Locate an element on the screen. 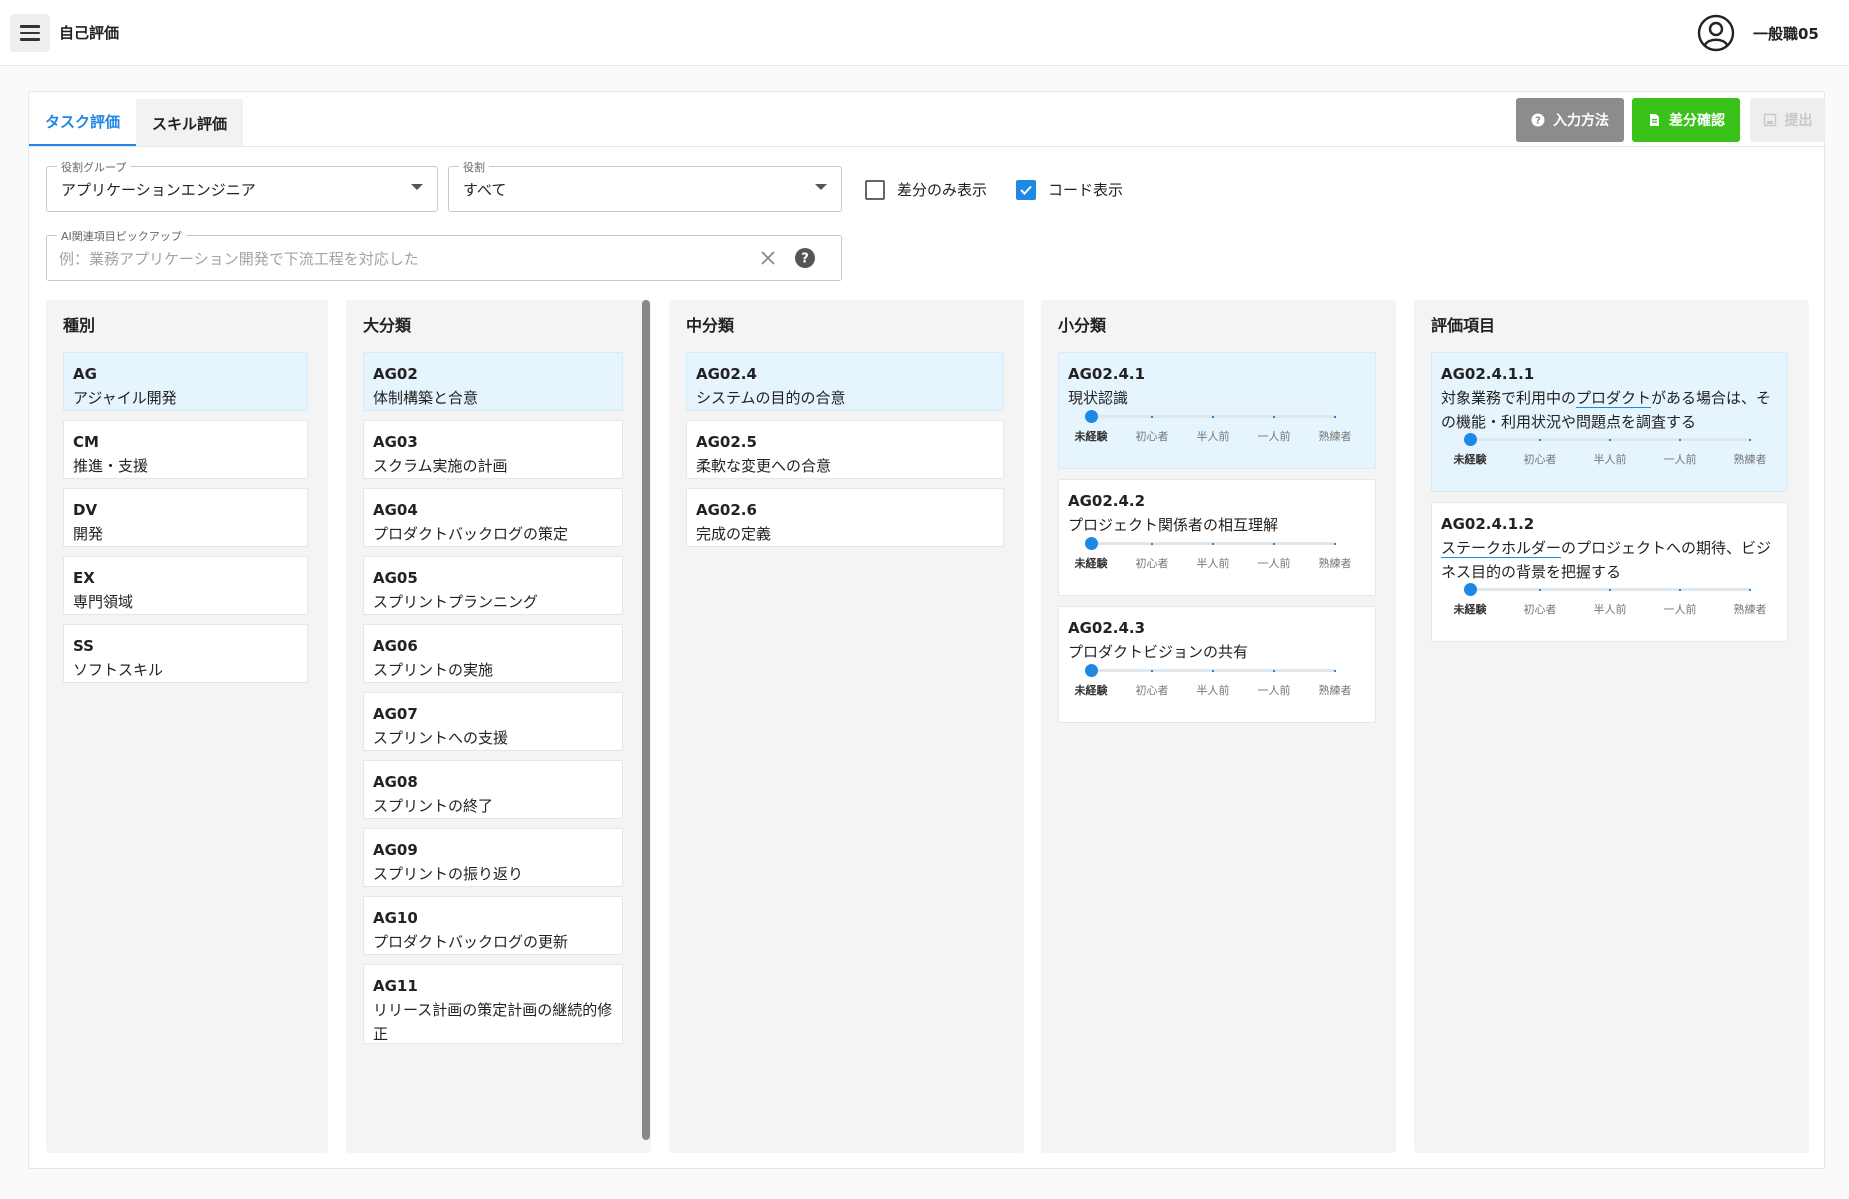 The width and height of the screenshot is (1849, 1199). major-item-ag08: AG08 スプリントの終了 is located at coordinates (493, 789).